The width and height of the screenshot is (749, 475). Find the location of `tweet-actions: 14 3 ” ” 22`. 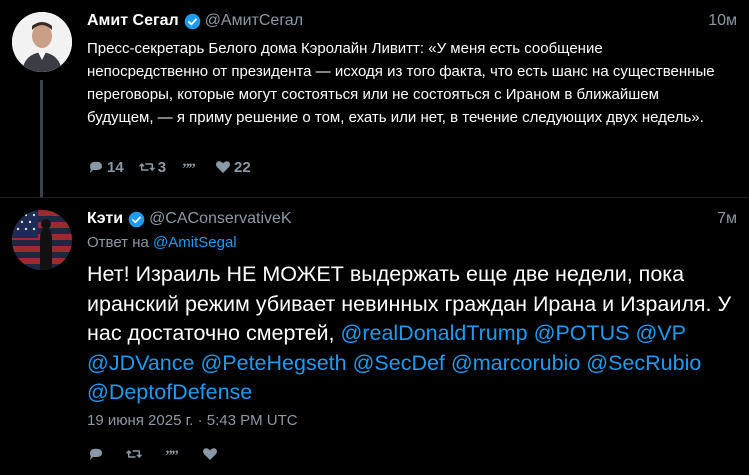

tweet-actions: 14 3 ” ” 22 is located at coordinates (176, 167).